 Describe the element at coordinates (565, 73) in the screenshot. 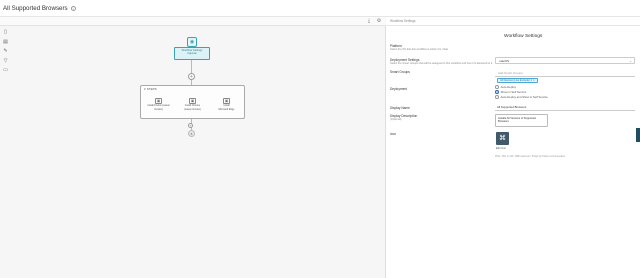

I see `smart-groups-input: Add Smart Groups` at that location.